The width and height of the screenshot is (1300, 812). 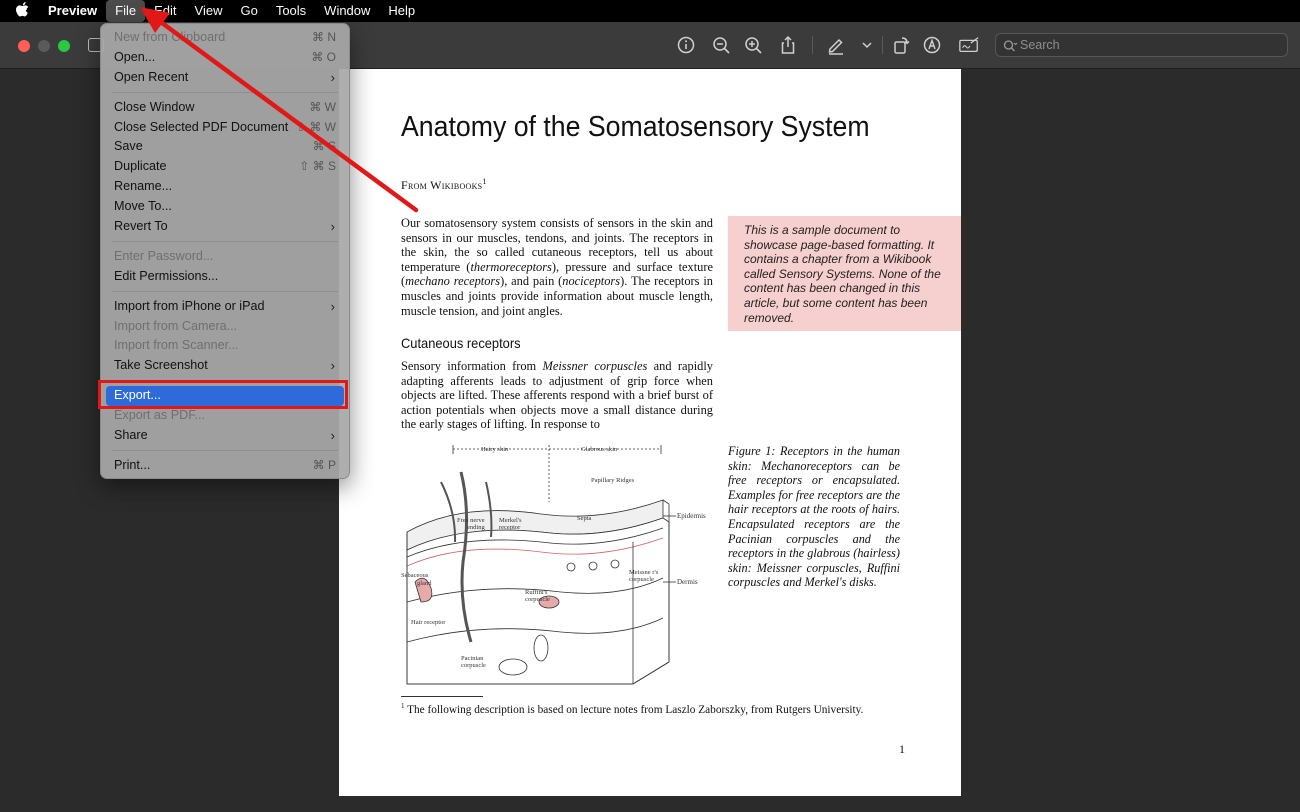 What do you see at coordinates (225, 108) in the screenshot?
I see `menu-item-close-window: Close Window ⌘ W` at bounding box center [225, 108].